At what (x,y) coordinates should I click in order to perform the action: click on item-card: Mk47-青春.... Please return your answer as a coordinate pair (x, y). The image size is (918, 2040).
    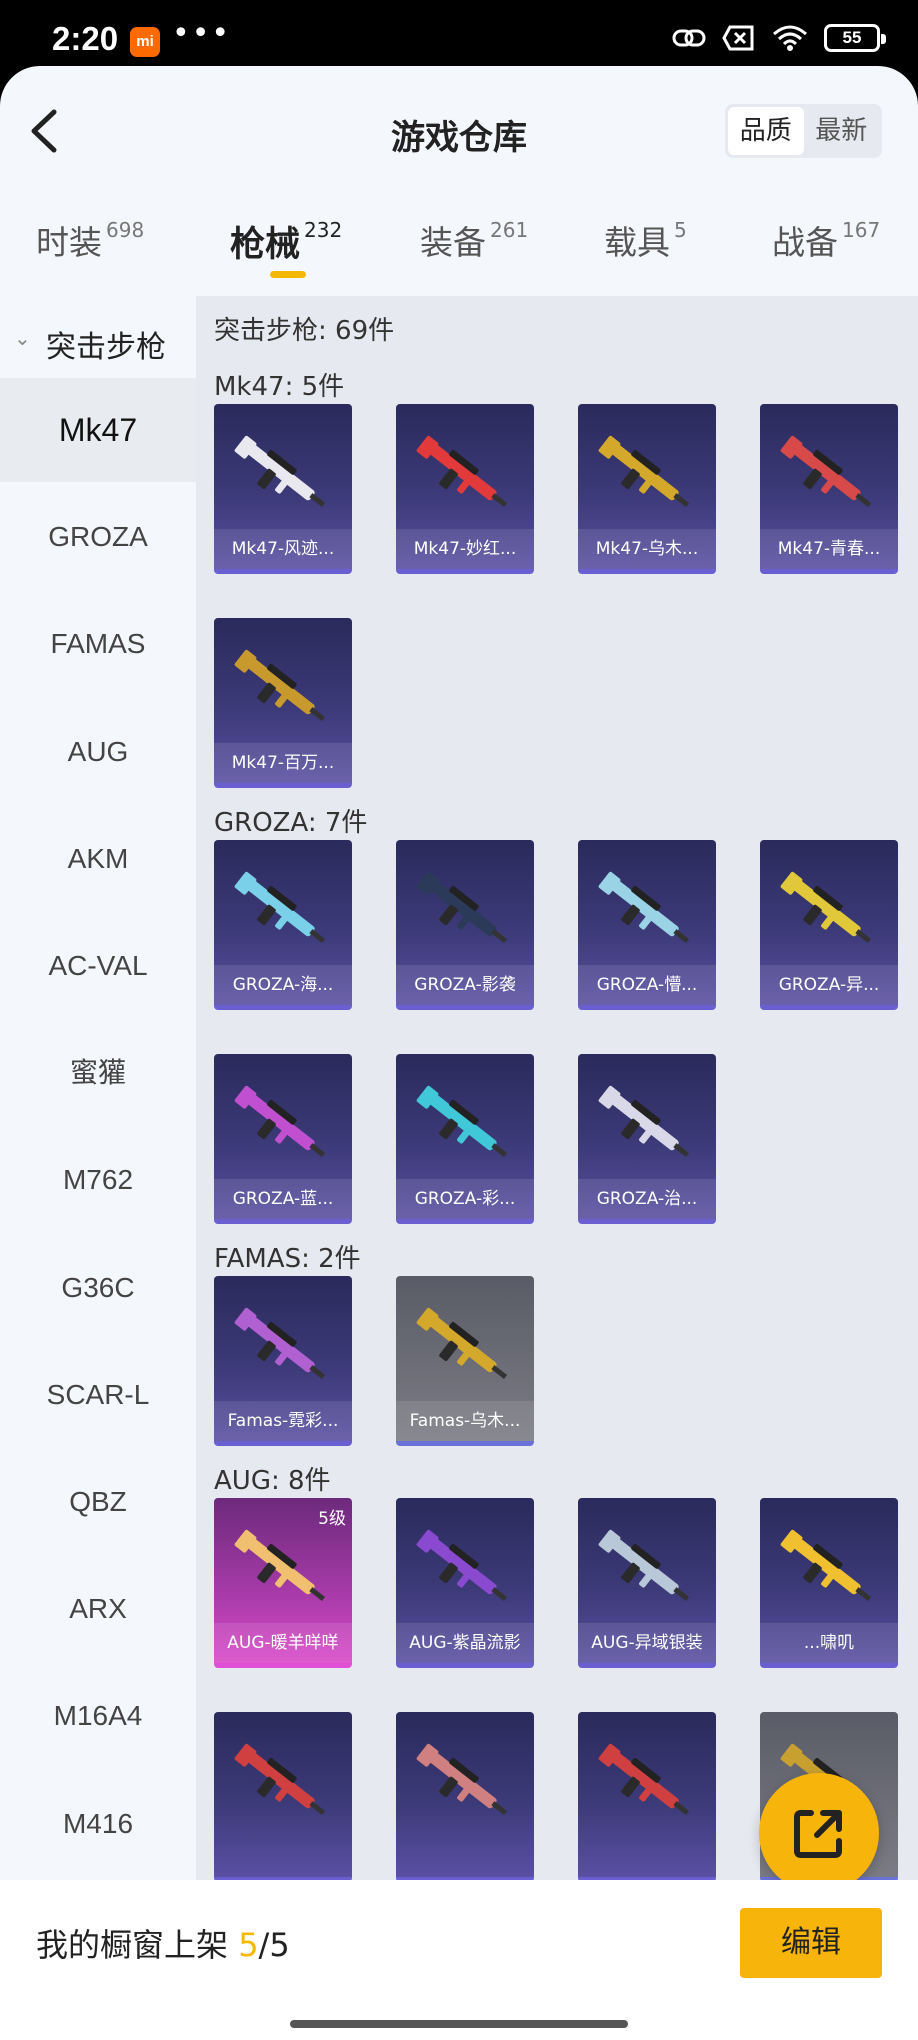
    Looking at the image, I should click on (829, 489).